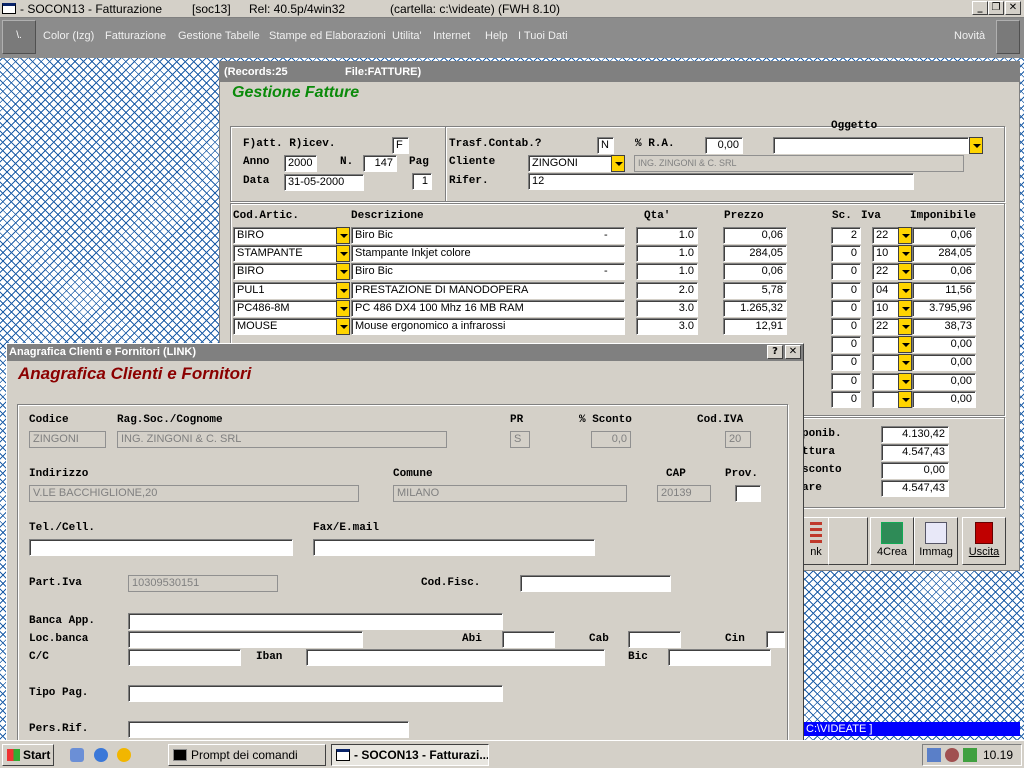 This screenshot has height=768, width=1024. I want to click on crea-button: 4Crea, so click(892, 541).